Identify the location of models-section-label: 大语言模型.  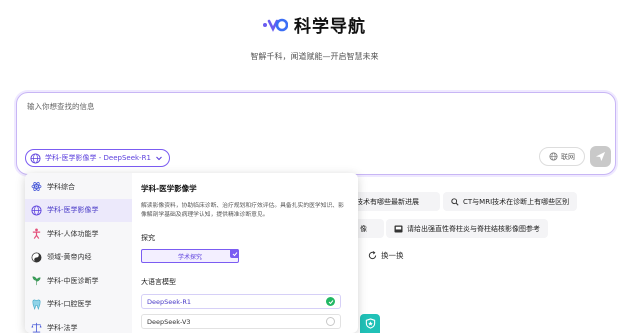
(158, 282).